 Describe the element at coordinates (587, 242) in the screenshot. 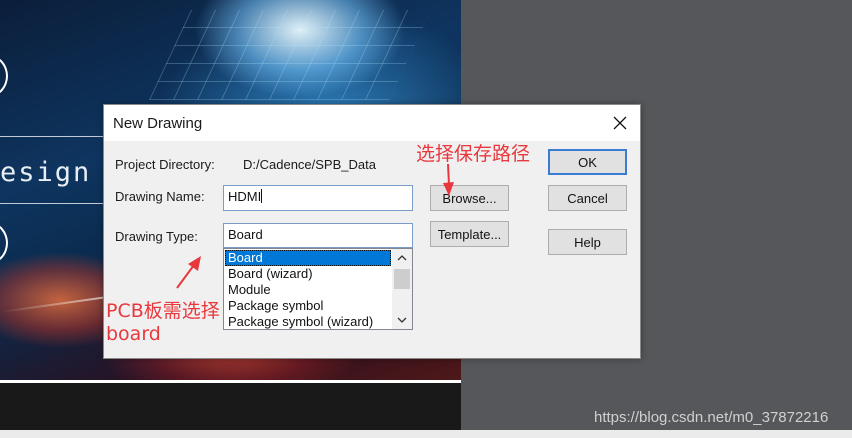

I see `help-button: Help` at that location.